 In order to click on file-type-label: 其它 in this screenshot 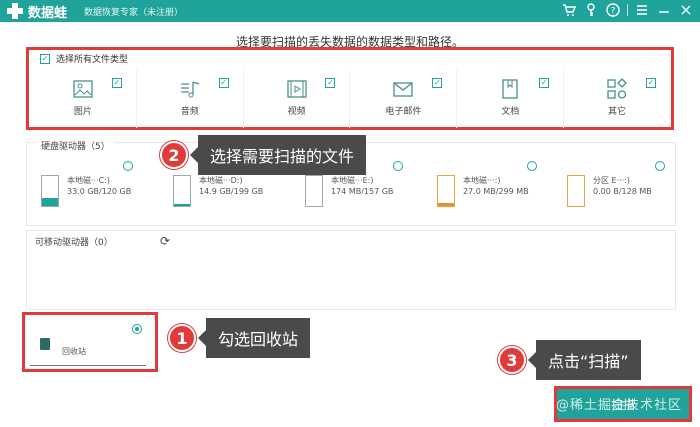, I will do `click(617, 112)`.